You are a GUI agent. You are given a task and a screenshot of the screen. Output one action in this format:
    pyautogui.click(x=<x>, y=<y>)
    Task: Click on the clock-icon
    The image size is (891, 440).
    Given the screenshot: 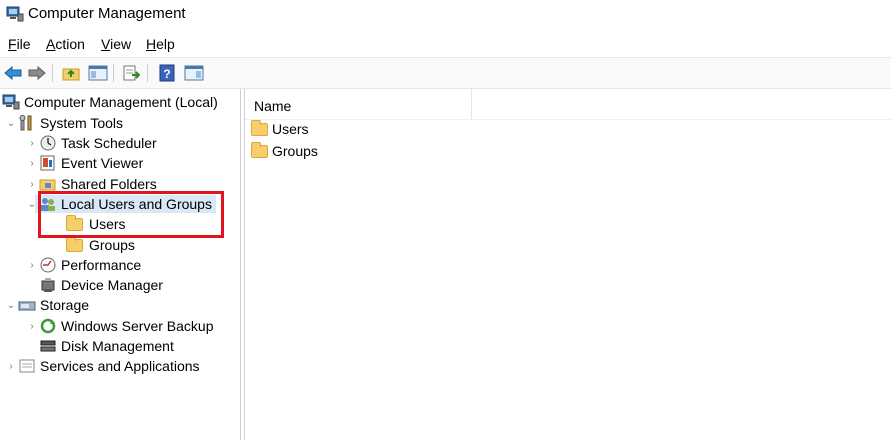 What is the action you would take?
    pyautogui.click(x=48, y=143)
    